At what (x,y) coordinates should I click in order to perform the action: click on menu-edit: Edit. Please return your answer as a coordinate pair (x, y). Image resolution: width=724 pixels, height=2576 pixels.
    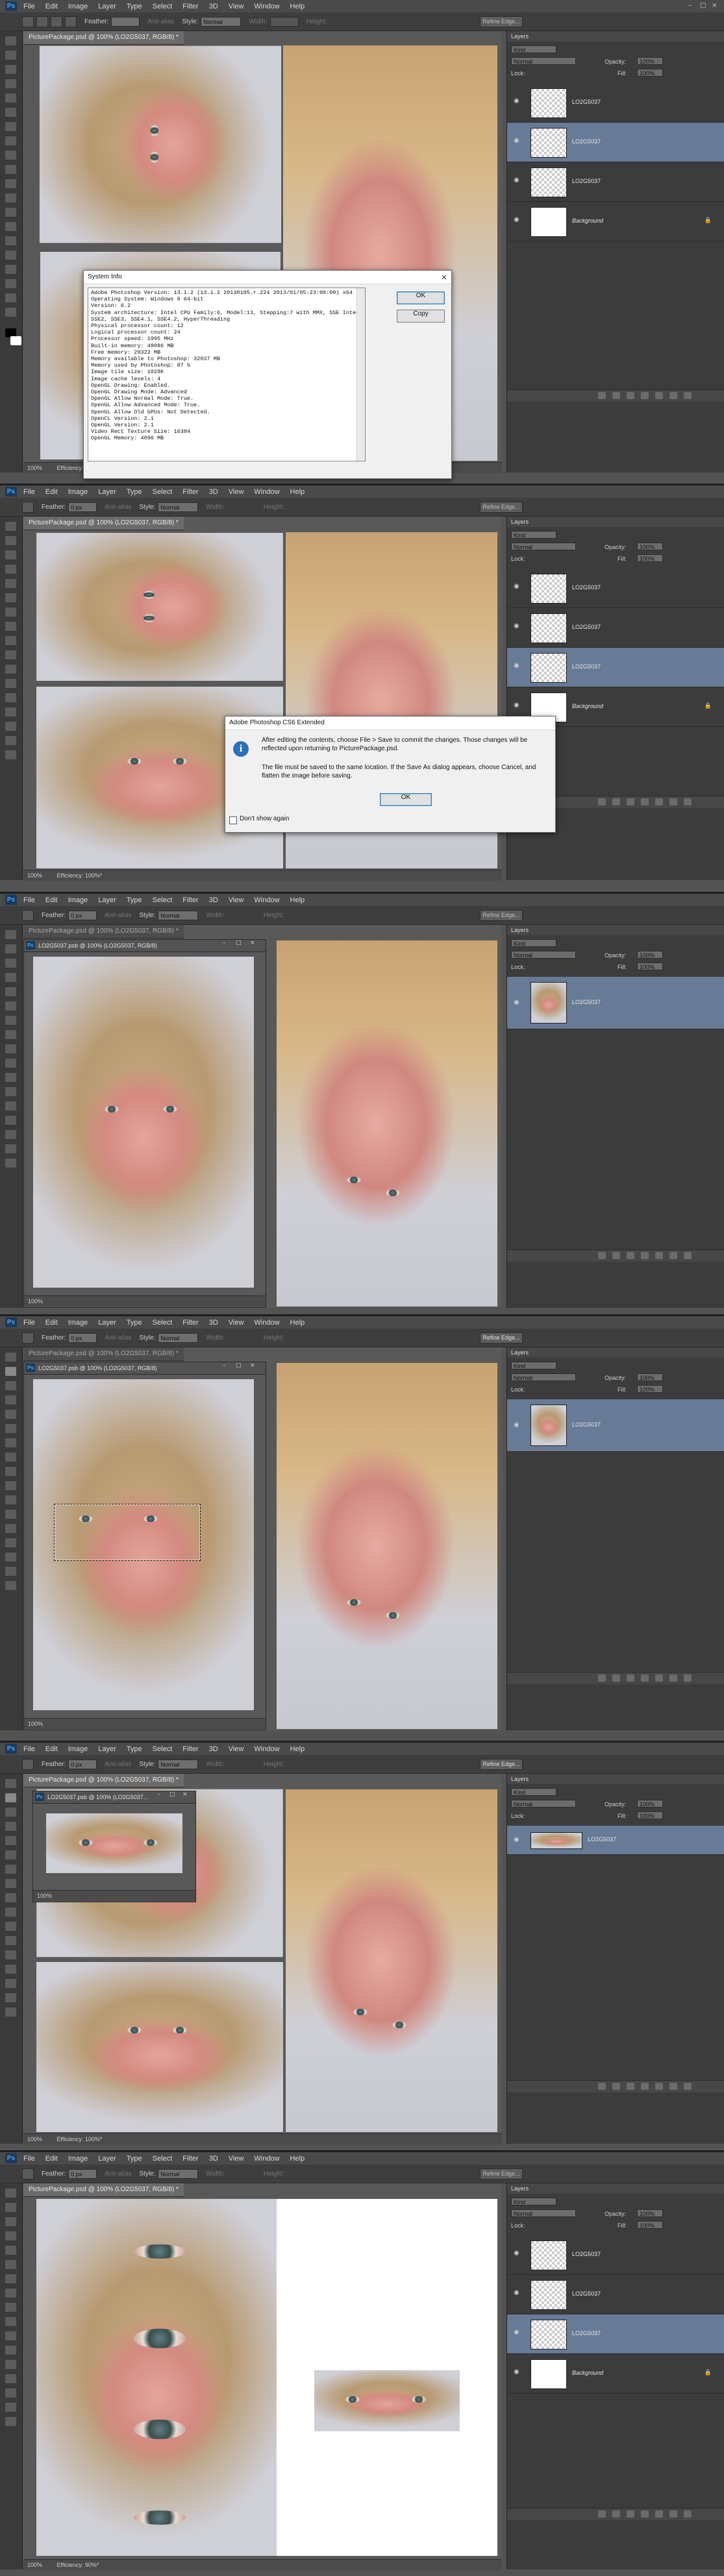
    Looking at the image, I should click on (51, 492).